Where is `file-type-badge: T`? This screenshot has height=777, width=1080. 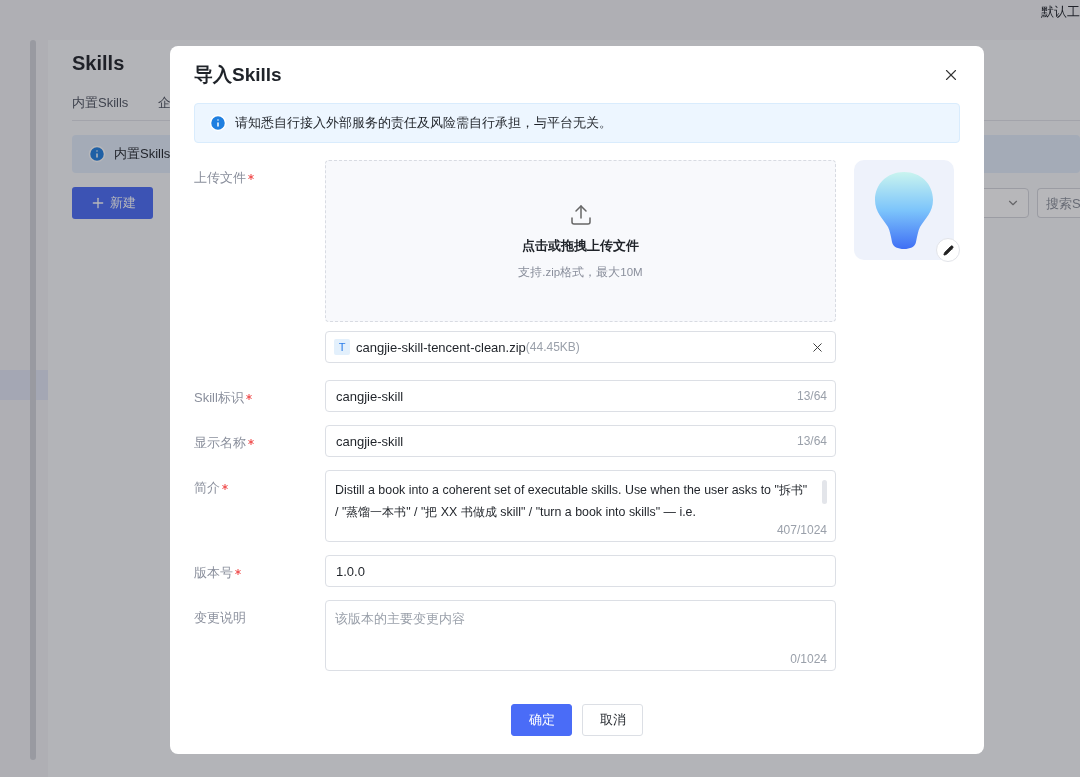 file-type-badge: T is located at coordinates (342, 347).